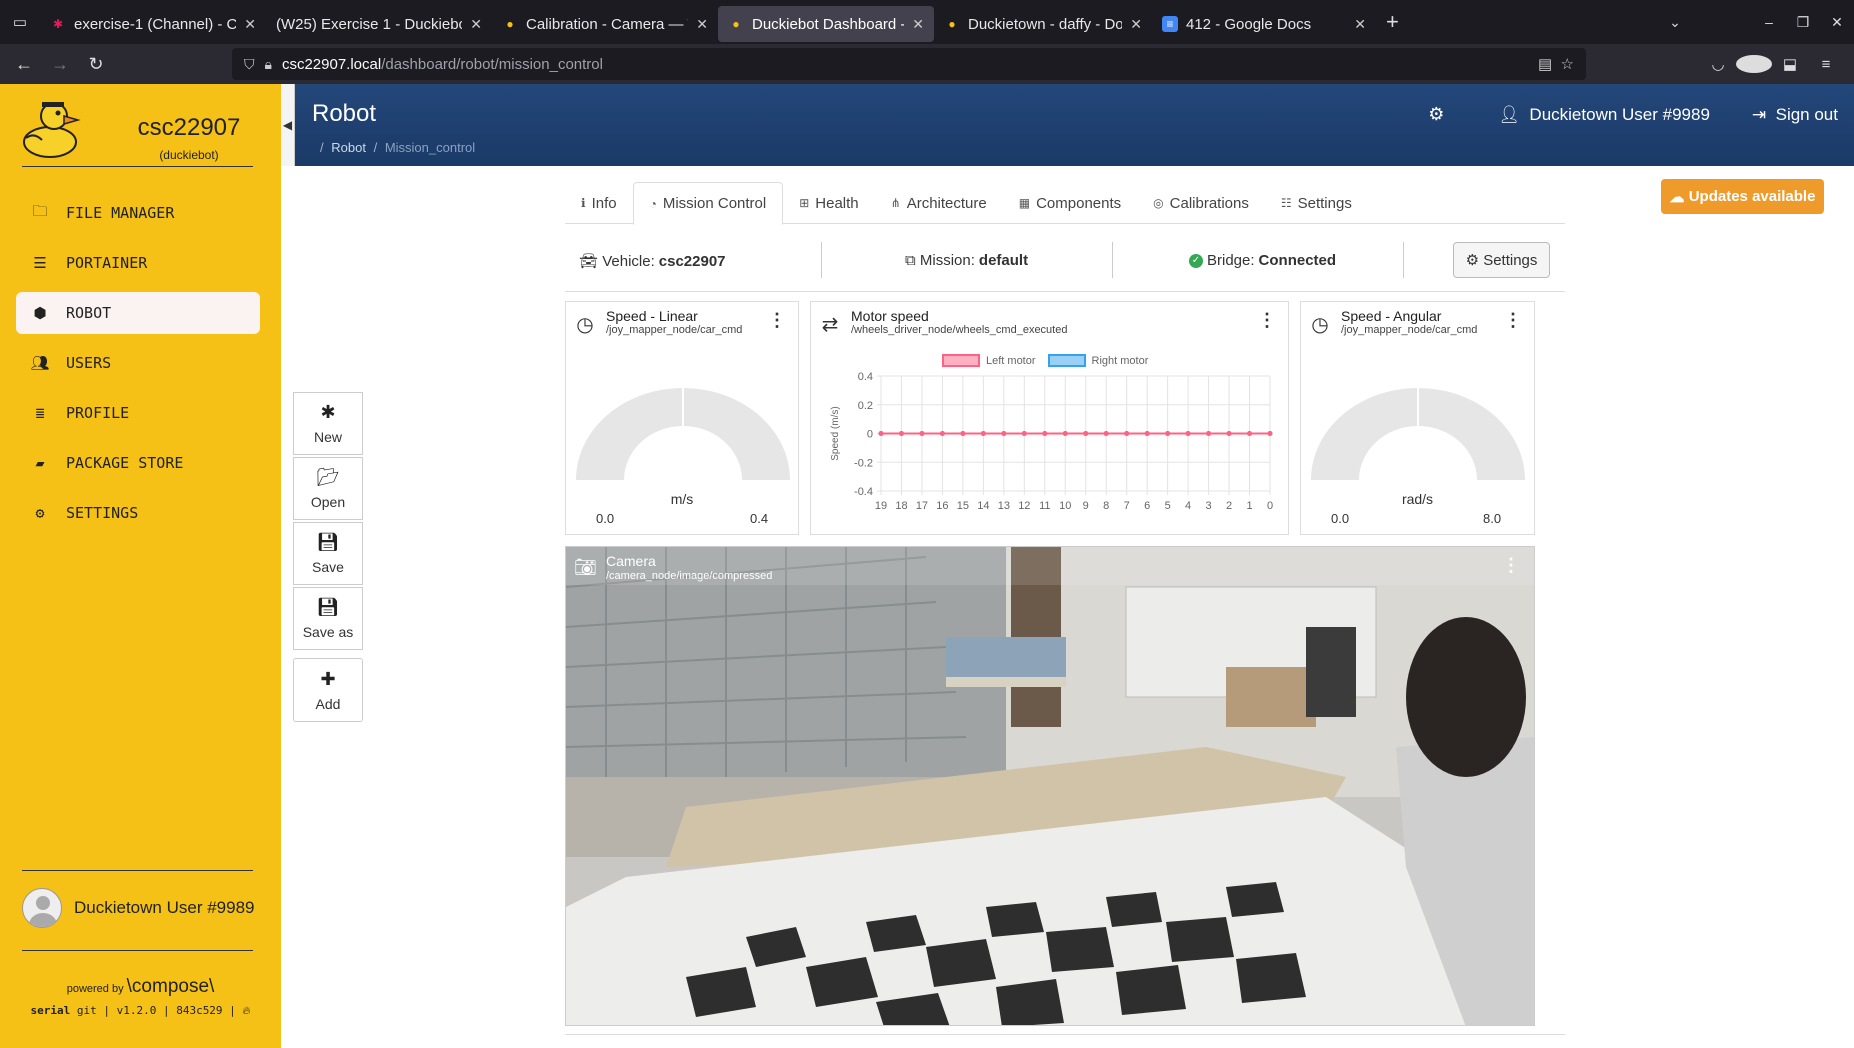  What do you see at coordinates (328, 488) in the screenshot?
I see `open-button: 📂︎ Open` at bounding box center [328, 488].